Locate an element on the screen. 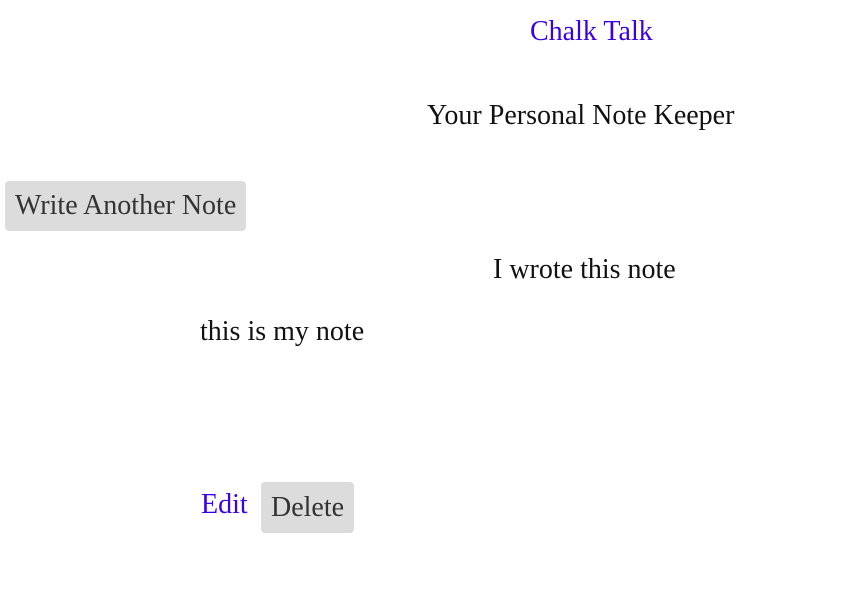 This screenshot has height=611, width=865. write-another-note-button: Write Another Note is located at coordinates (126, 206).